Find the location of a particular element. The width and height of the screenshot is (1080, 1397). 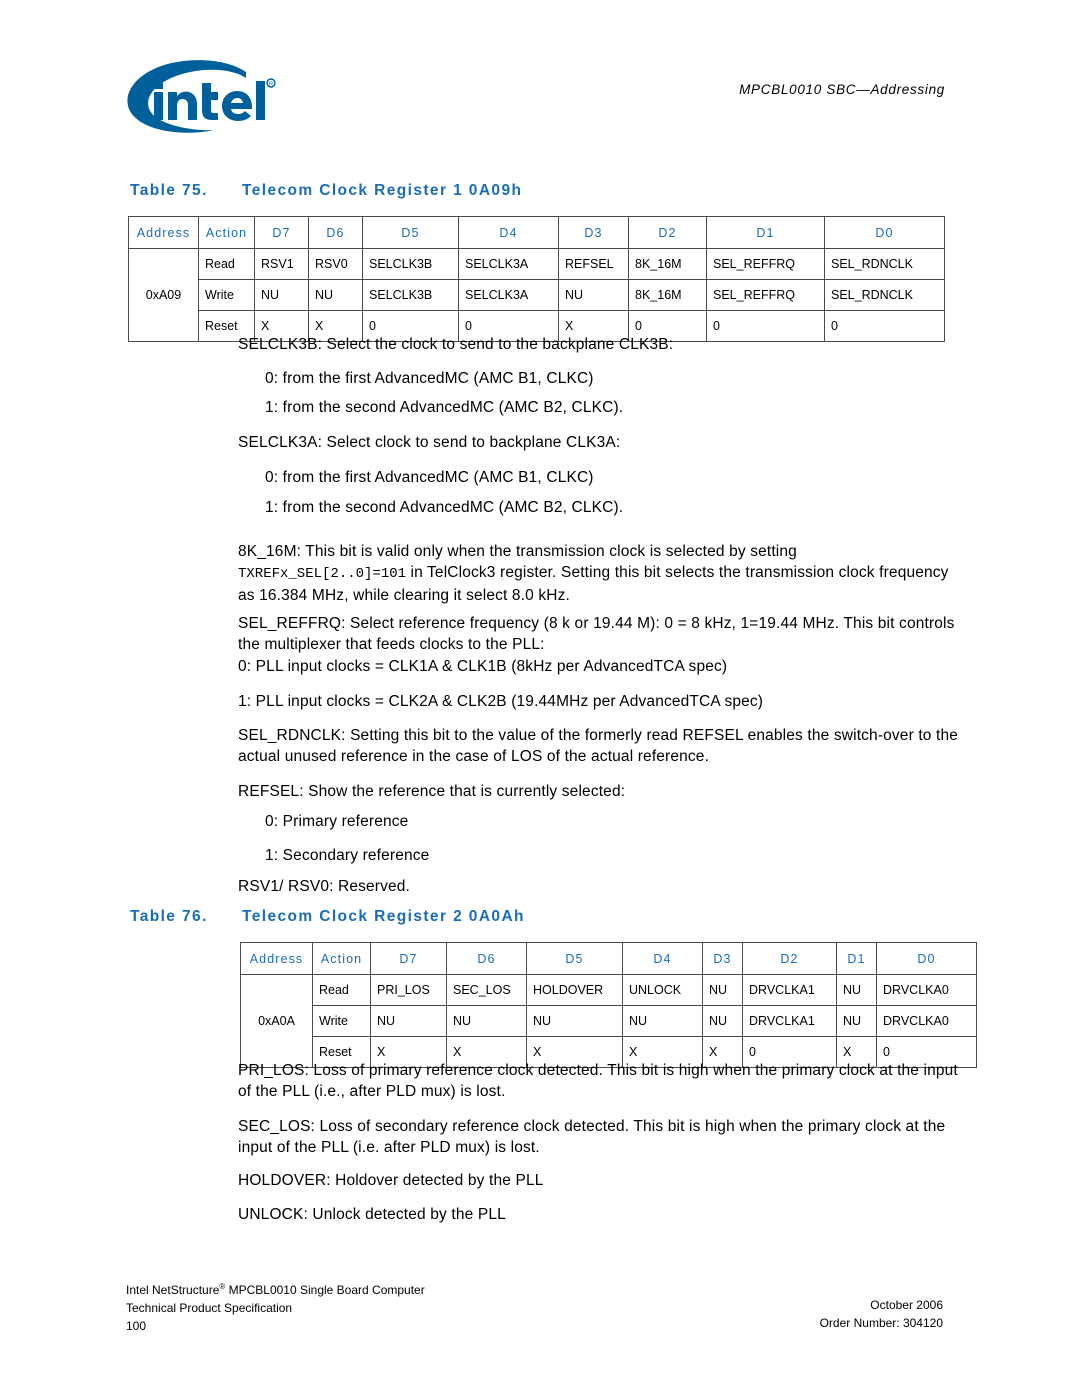

footer-date: October 2006 is located at coordinates (906, 1305).